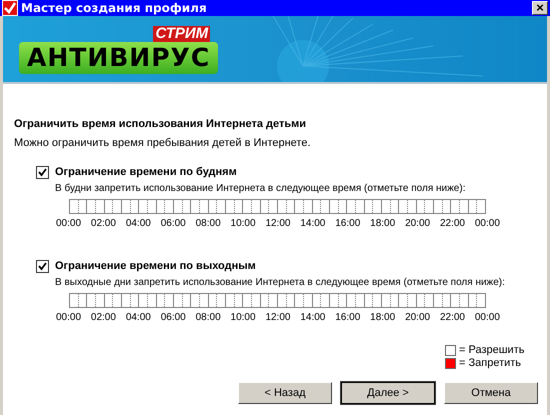  I want to click on page-description: Можно ограничить время пребывания детей в Интернете., so click(163, 143).